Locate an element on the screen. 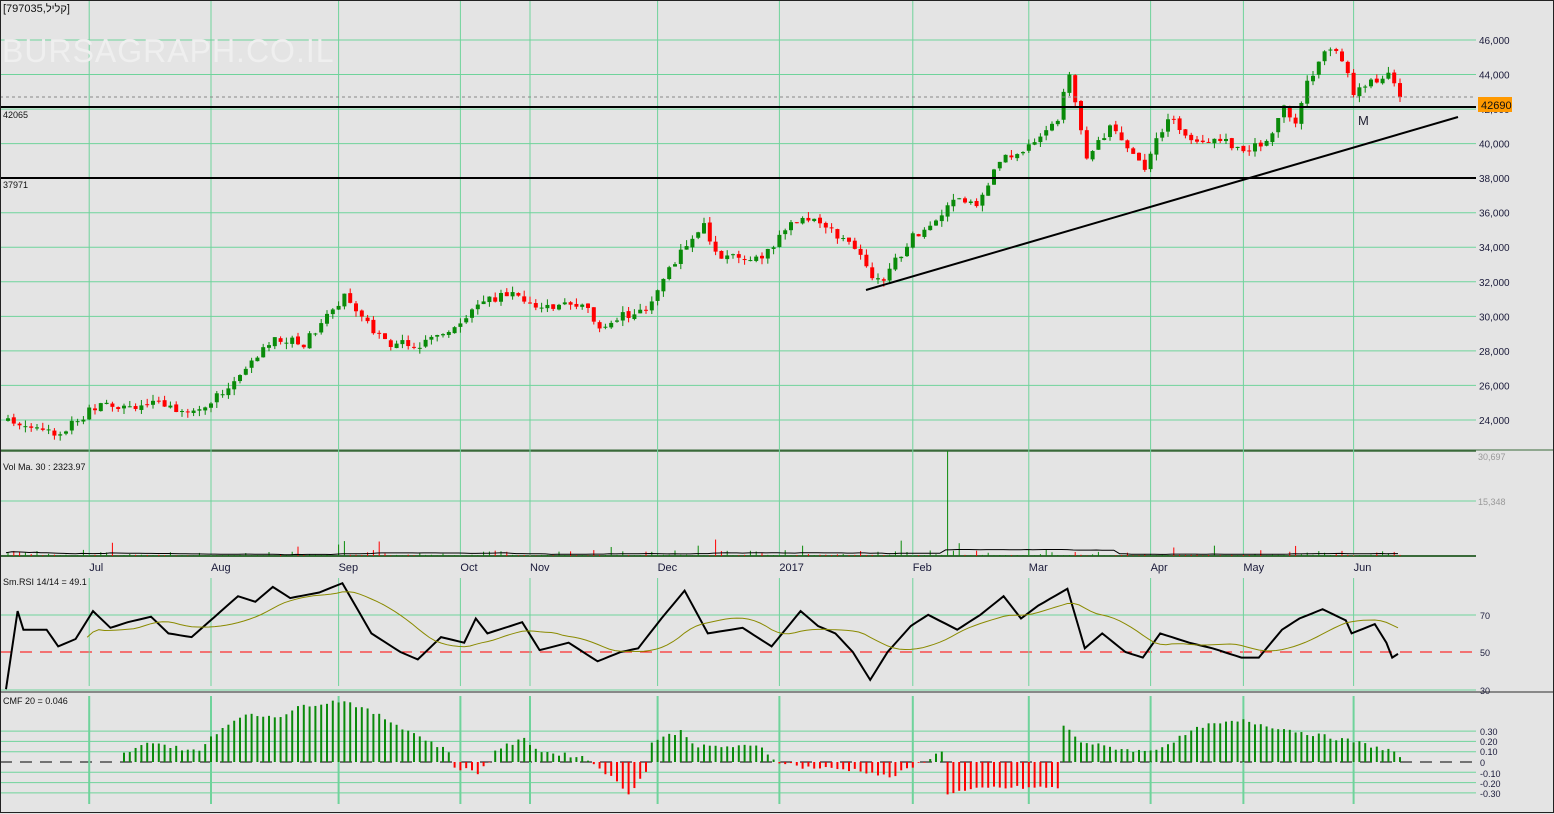  month-label: Jul is located at coordinates (96, 568).